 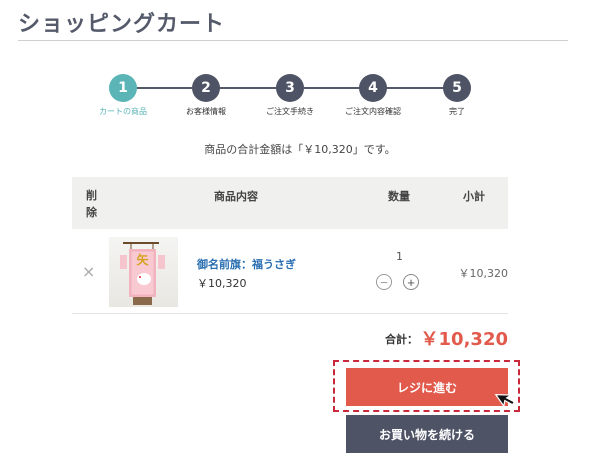 I want to click on step-number: 1, so click(x=123, y=88).